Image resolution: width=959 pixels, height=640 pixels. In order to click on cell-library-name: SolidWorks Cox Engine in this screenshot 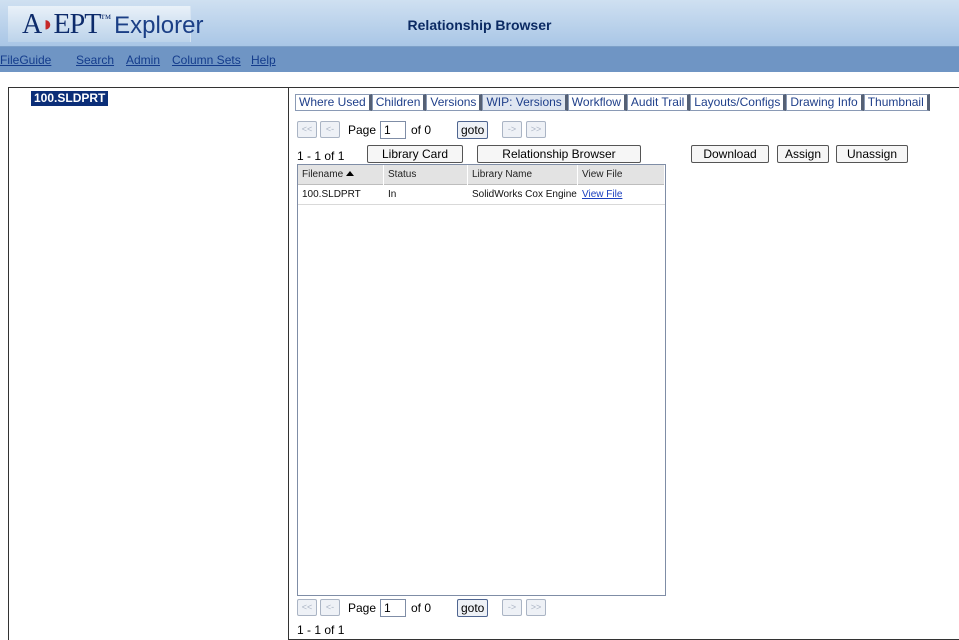, I will do `click(524, 194)`.